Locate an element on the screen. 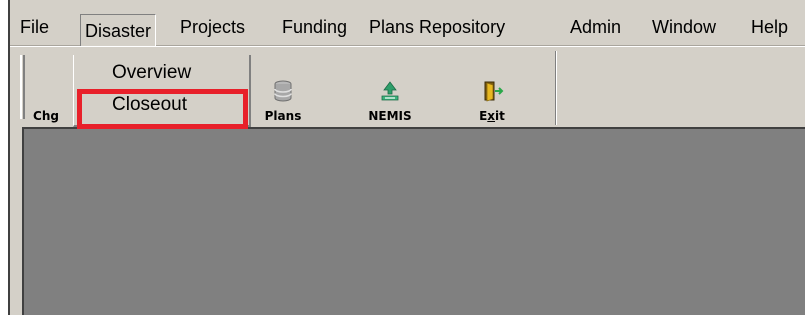 Image resolution: width=805 pixels, height=315 pixels. change-button-label: Chg is located at coordinates (46, 116).